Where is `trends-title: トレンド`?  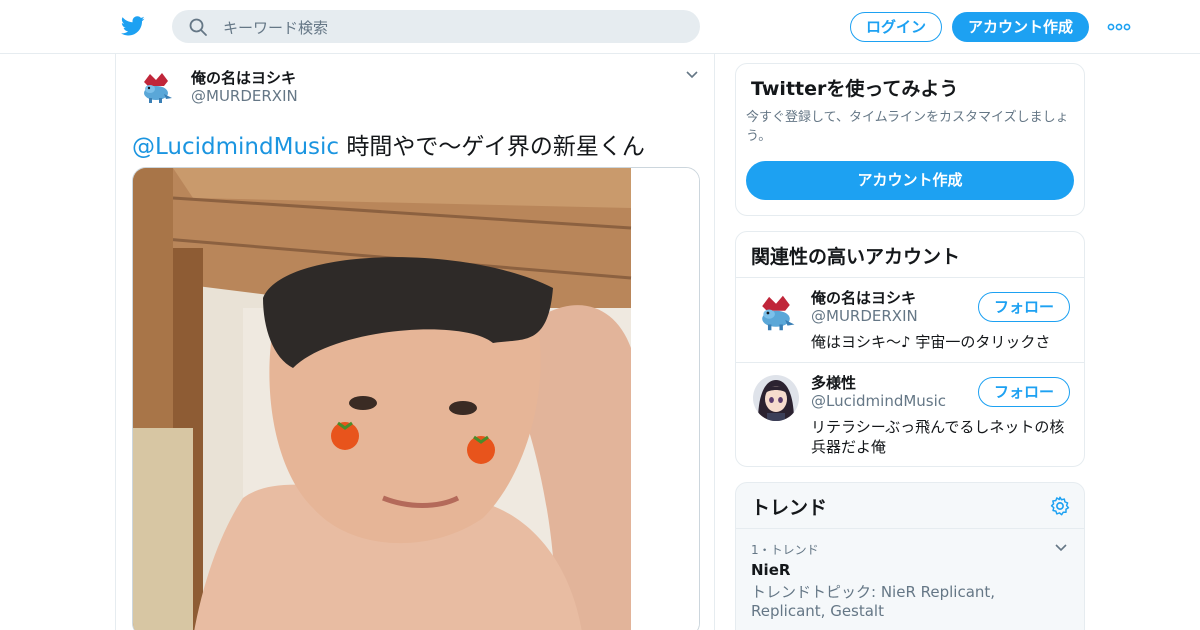
trends-title: トレンド is located at coordinates (789, 508).